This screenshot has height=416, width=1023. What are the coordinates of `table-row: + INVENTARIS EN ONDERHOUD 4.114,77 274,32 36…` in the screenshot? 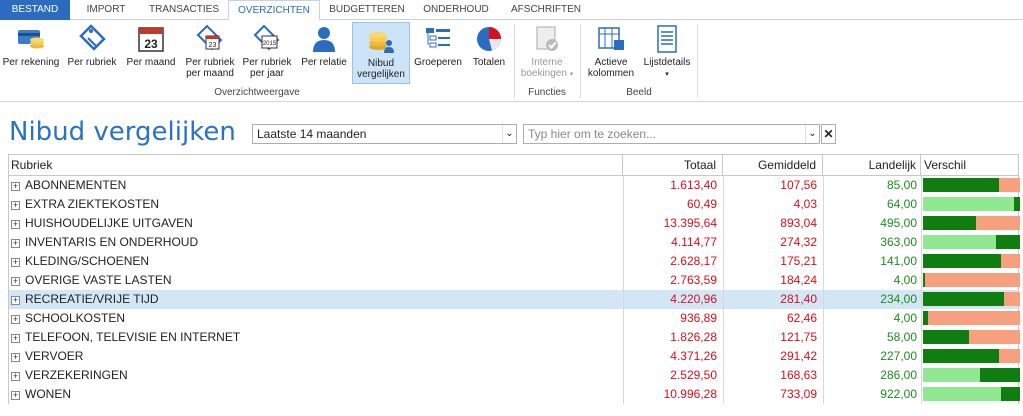 It's located at (514, 242).